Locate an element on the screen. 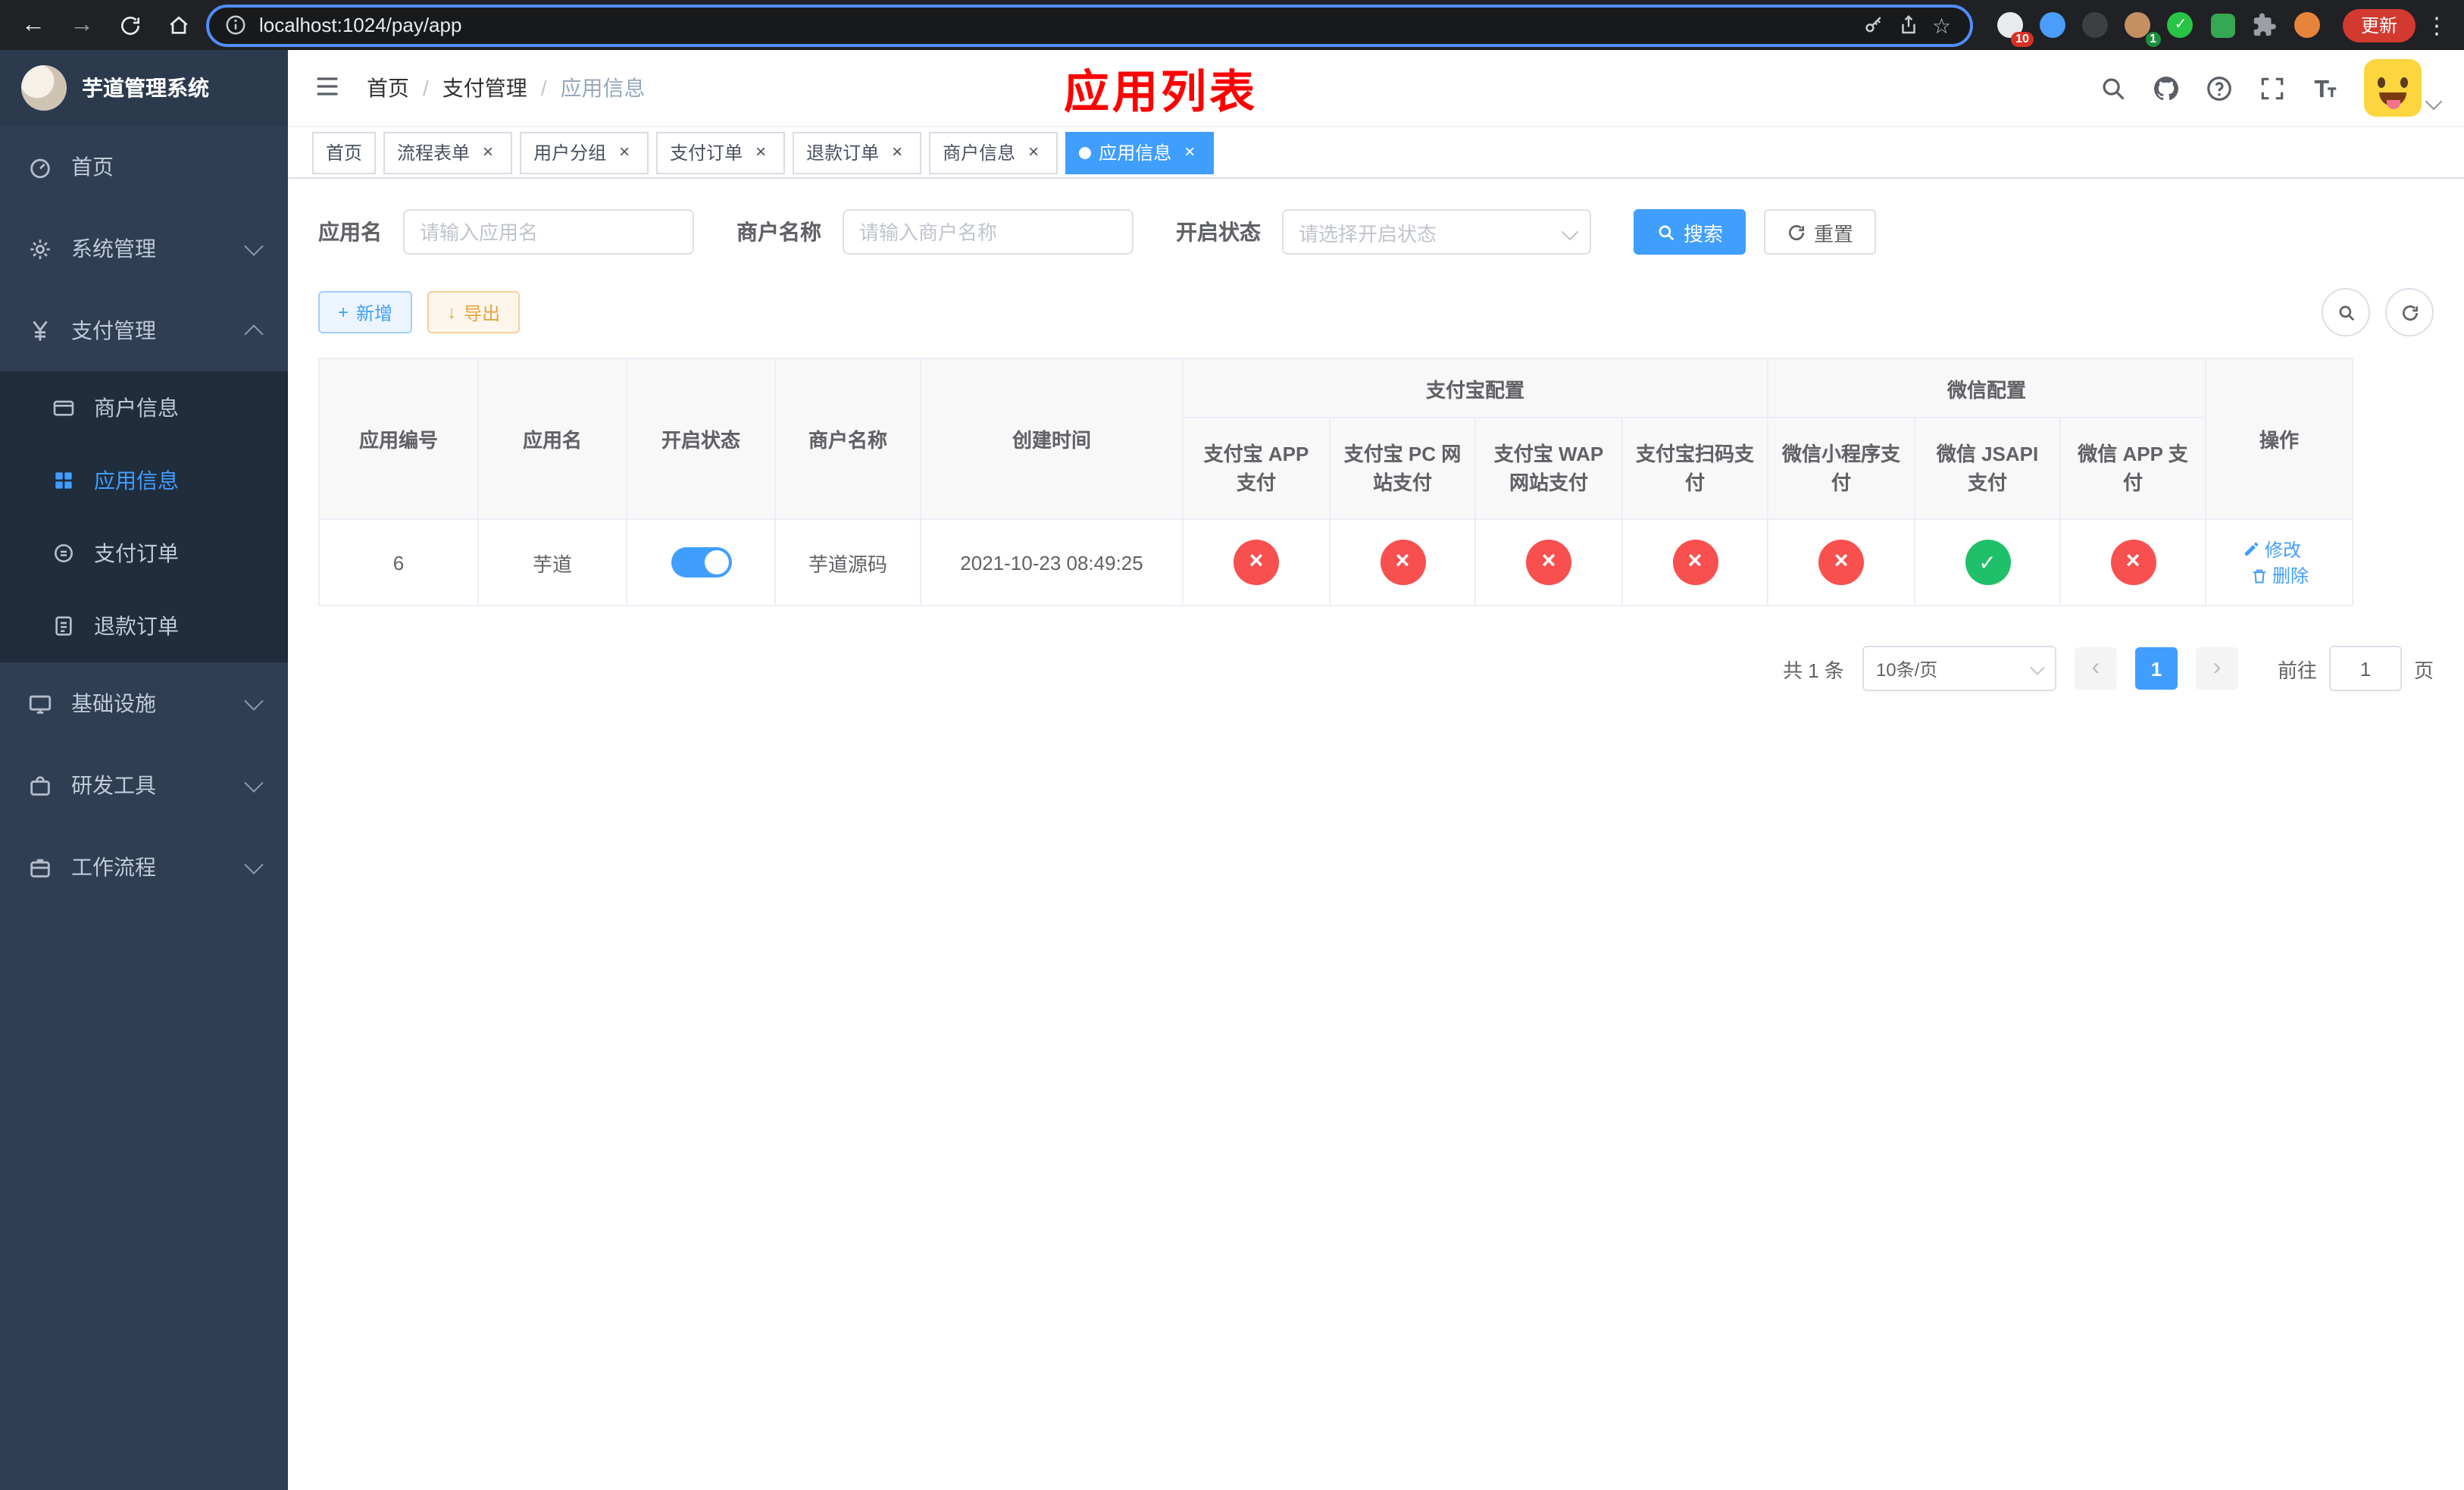 The image size is (2464, 1490). extension-icon-1: 10 is located at coordinates (2014, 27).